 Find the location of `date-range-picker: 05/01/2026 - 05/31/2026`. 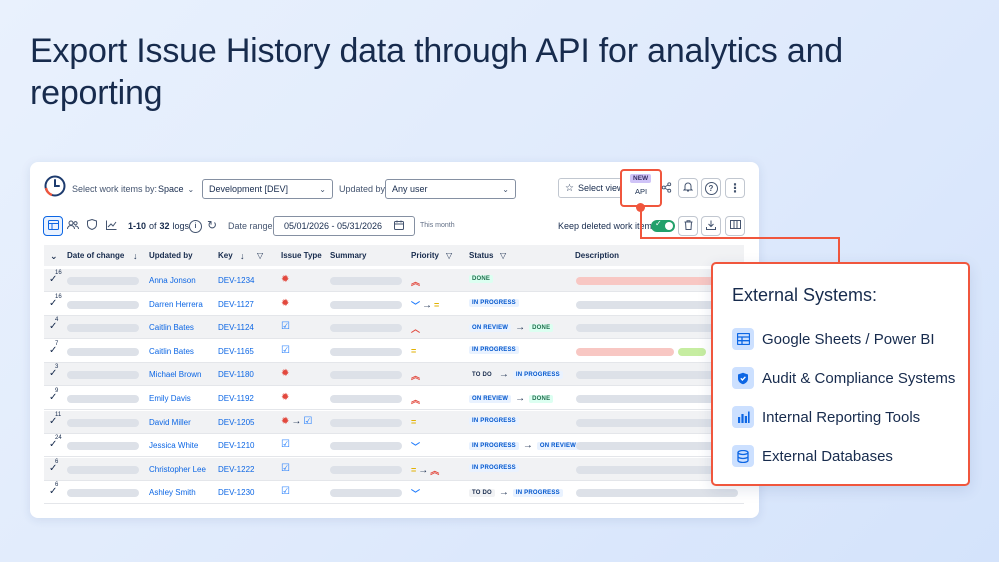

date-range-picker: 05/01/2026 - 05/31/2026 is located at coordinates (344, 226).